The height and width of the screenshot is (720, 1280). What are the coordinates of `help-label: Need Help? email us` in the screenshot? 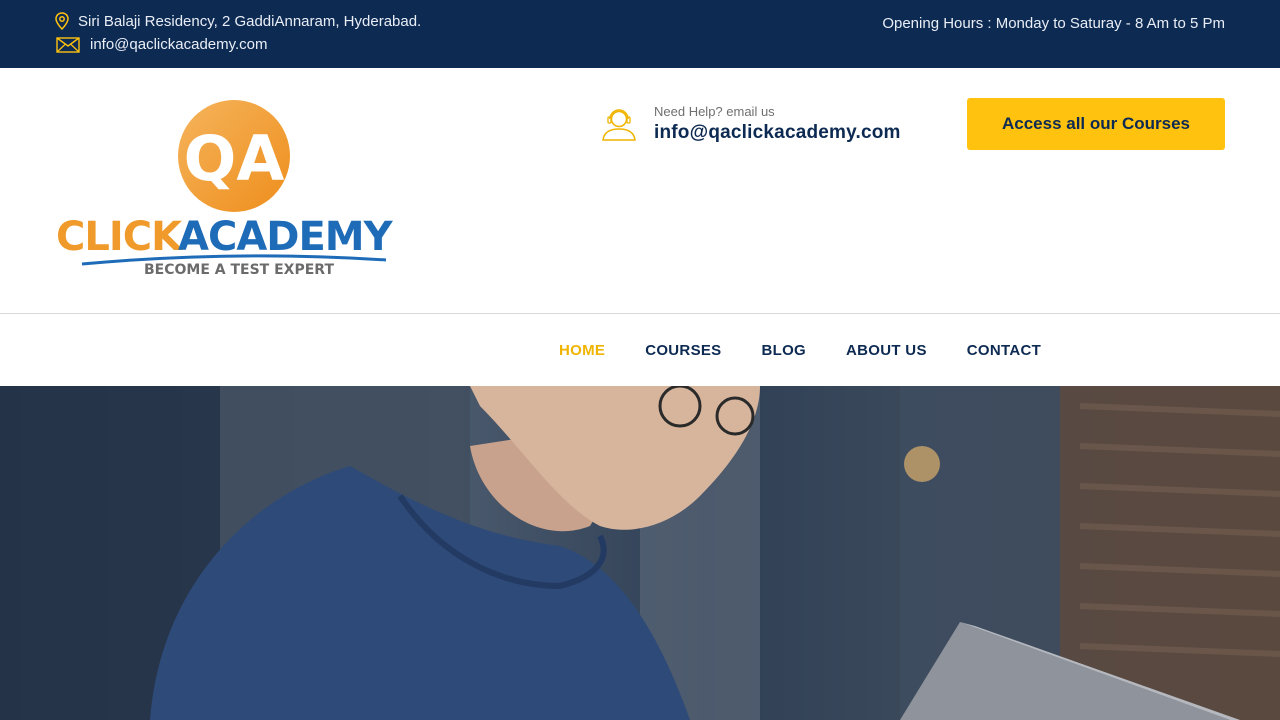 It's located at (714, 111).